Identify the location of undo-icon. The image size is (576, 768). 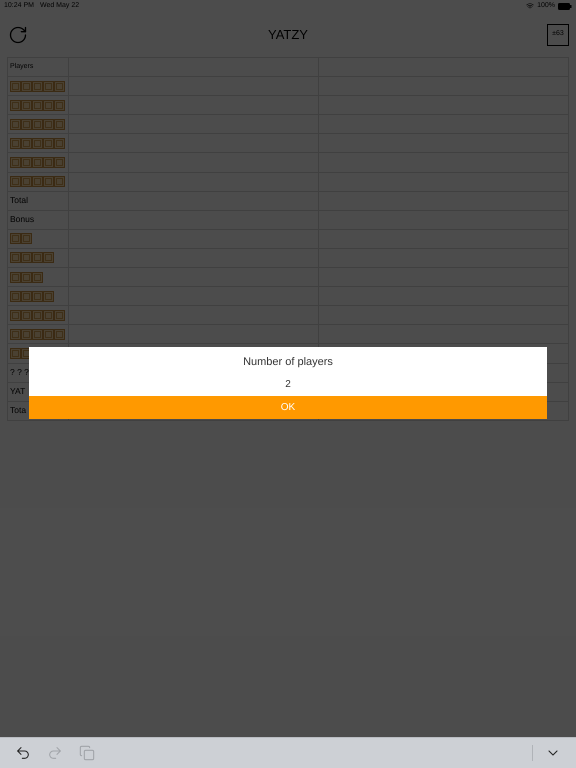
(23, 753).